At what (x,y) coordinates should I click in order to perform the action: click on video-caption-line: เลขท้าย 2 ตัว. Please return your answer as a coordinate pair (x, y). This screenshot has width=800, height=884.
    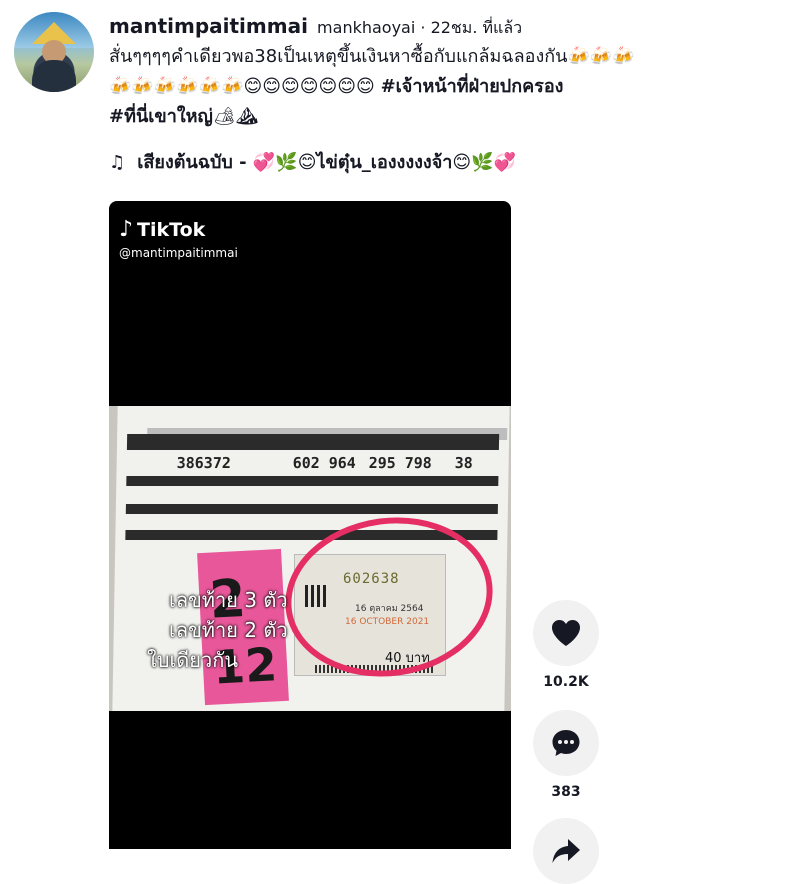
    Looking at the image, I should click on (228, 630).